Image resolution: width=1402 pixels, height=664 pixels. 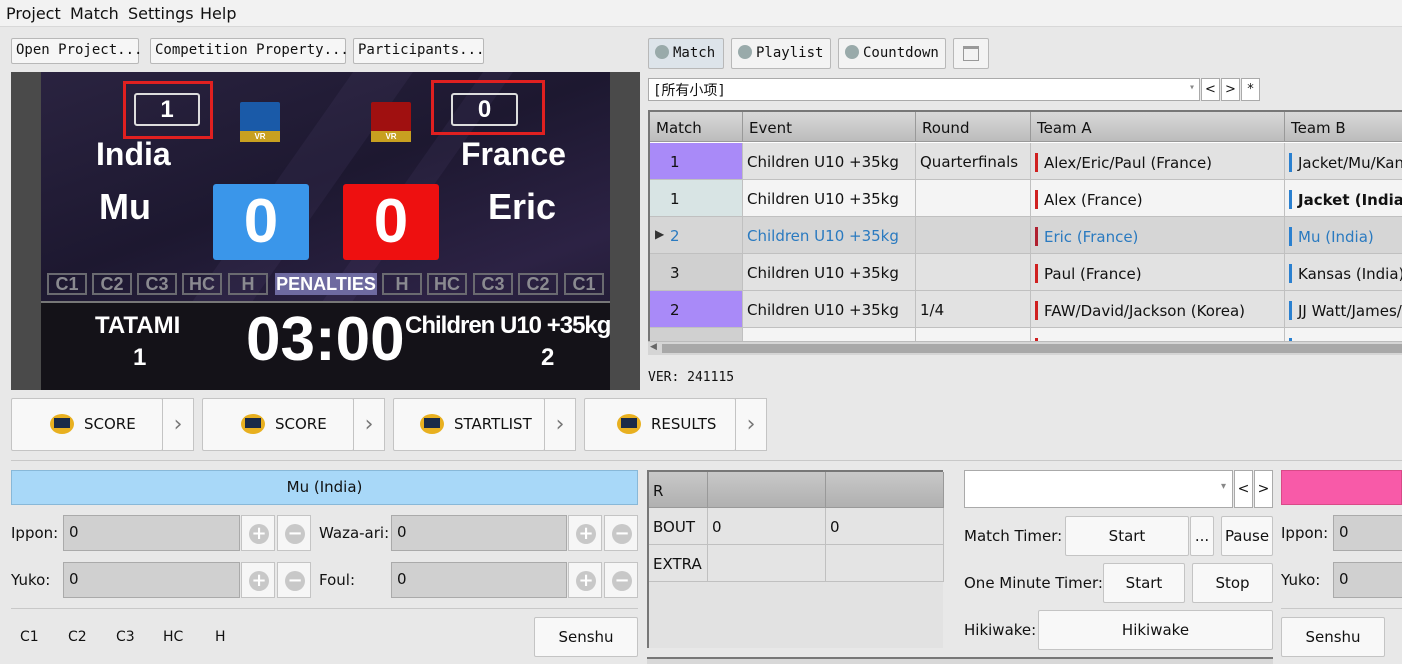 What do you see at coordinates (294, 580) in the screenshot?
I see `yuko-minus-button: −` at bounding box center [294, 580].